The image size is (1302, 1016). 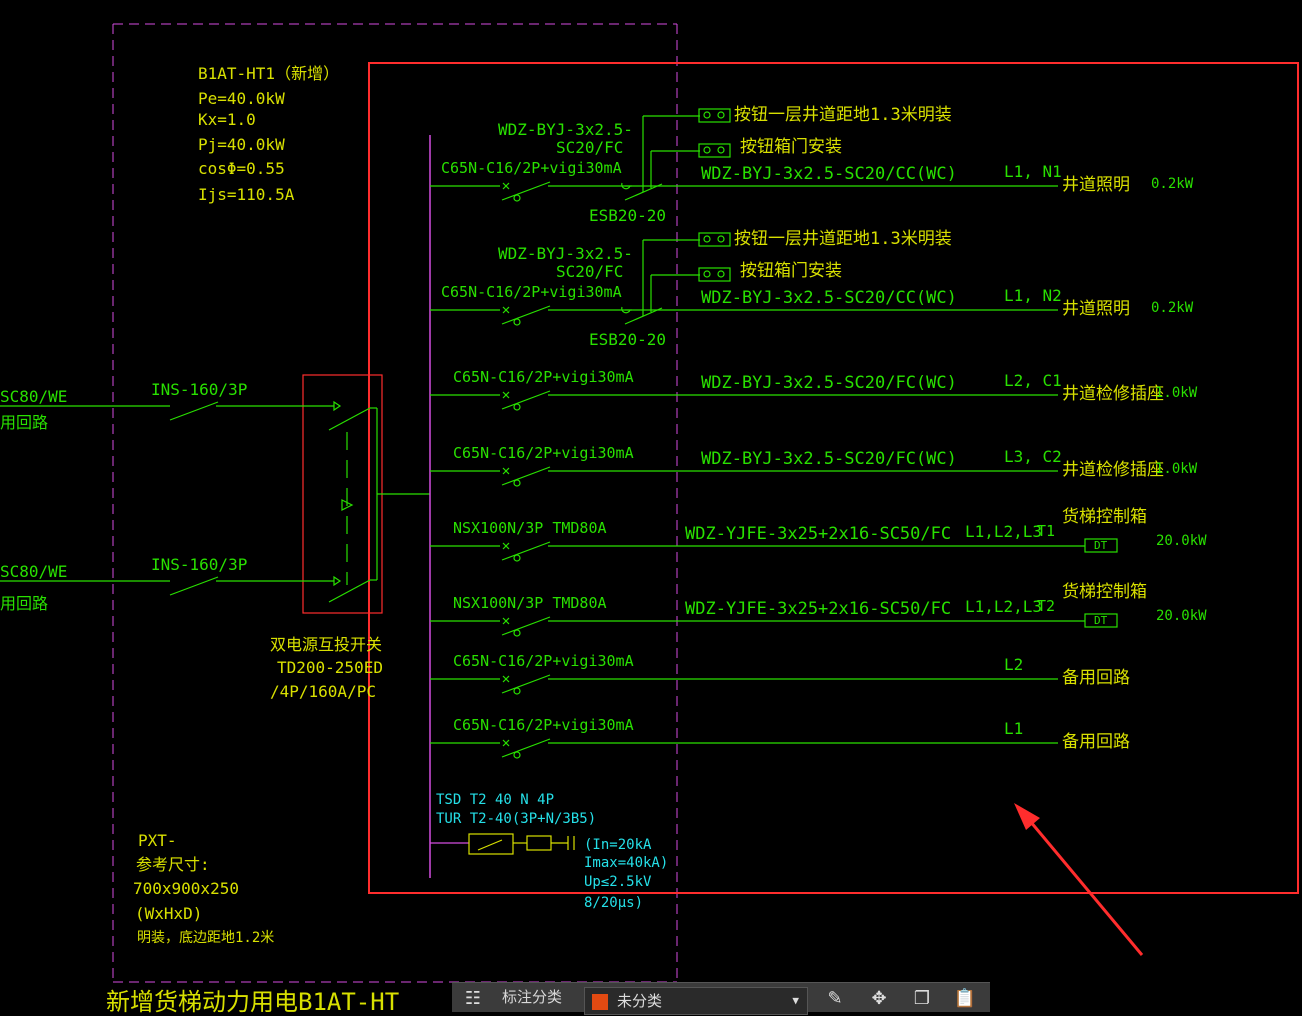 I want to click on panel-ijs: Ijs=110.5A, so click(x=246, y=194).